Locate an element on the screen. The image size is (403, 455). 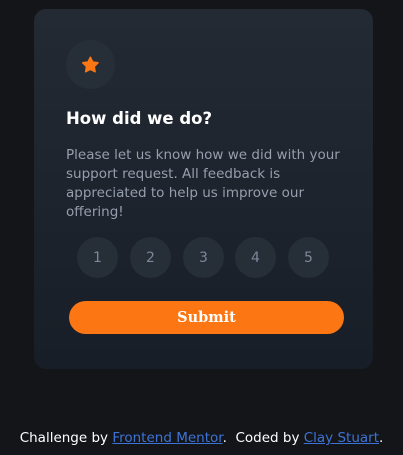
submit-button: Submit is located at coordinates (206, 317).